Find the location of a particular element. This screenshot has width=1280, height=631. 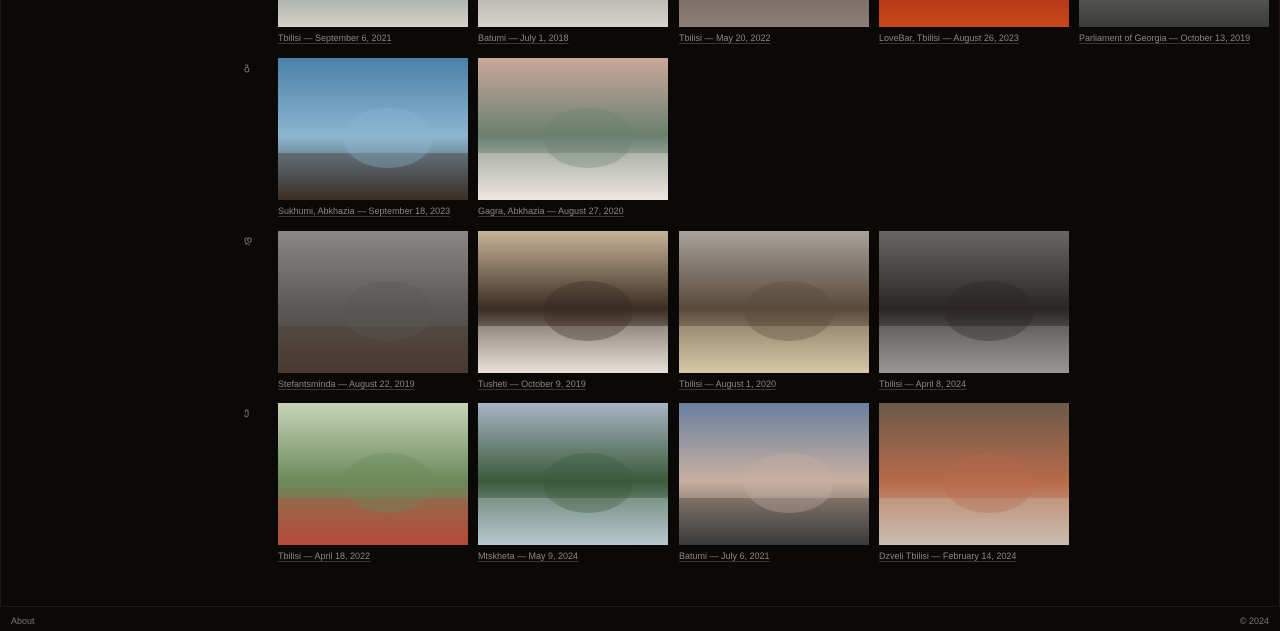

photo-card: Mtskheta — May 9, 2024 is located at coordinates (573, 482).